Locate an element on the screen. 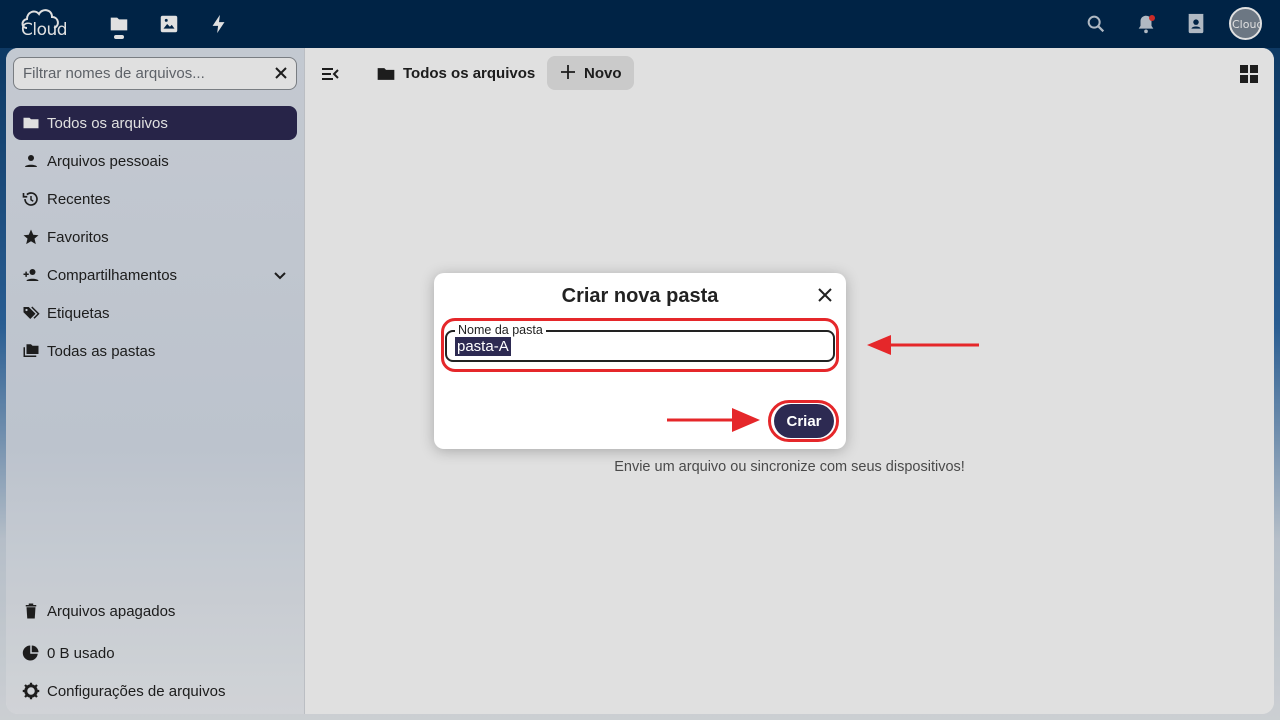 This screenshot has width=1280, height=720. field-highlight is located at coordinates (640, 345).